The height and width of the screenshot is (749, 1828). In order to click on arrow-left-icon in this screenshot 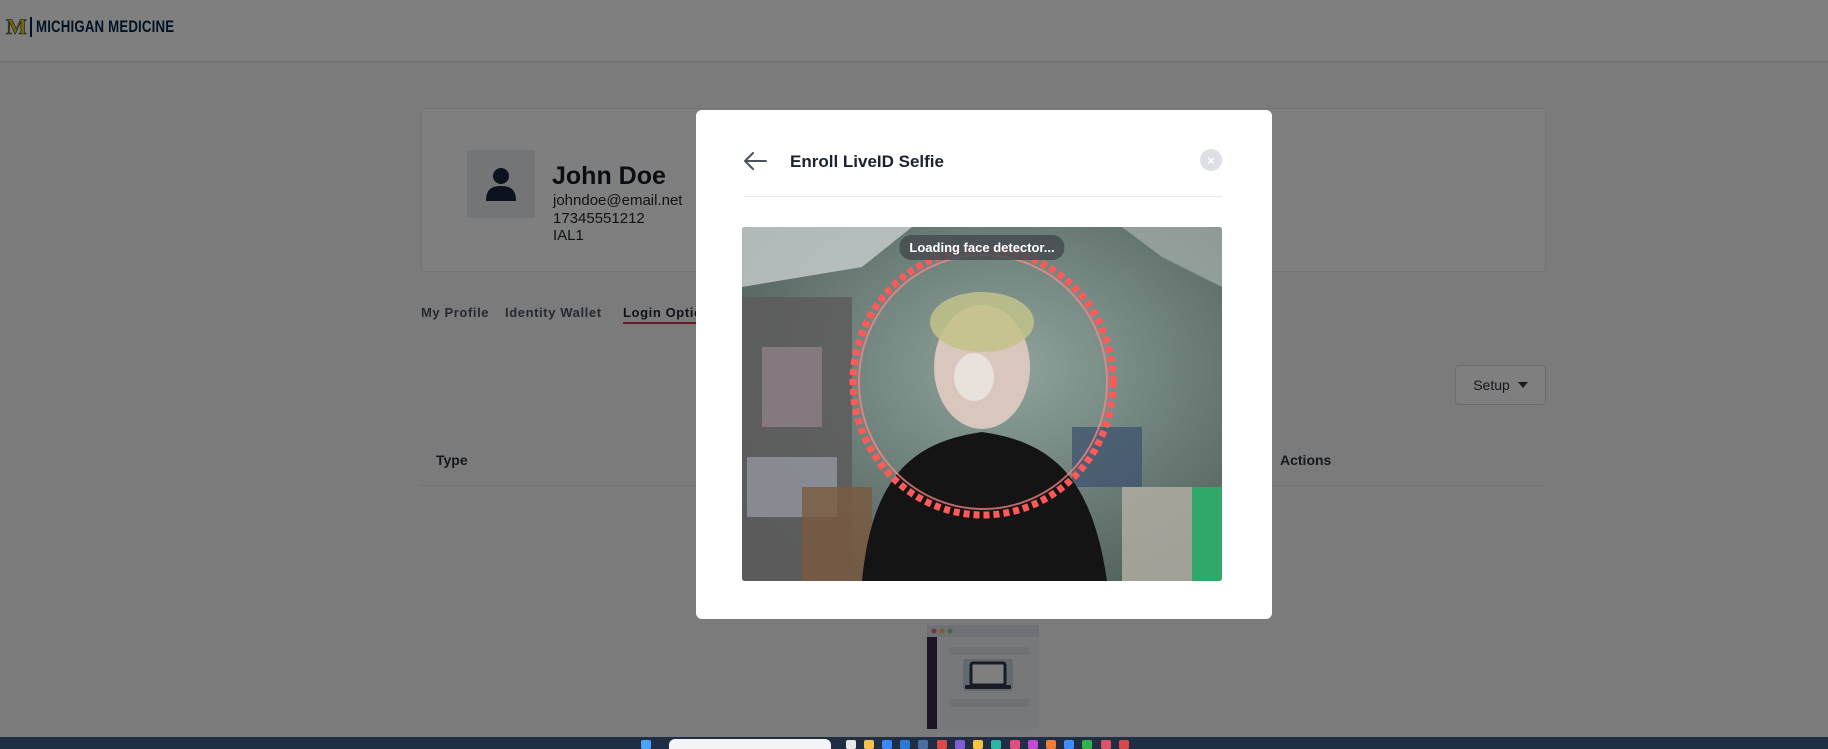, I will do `click(755, 161)`.